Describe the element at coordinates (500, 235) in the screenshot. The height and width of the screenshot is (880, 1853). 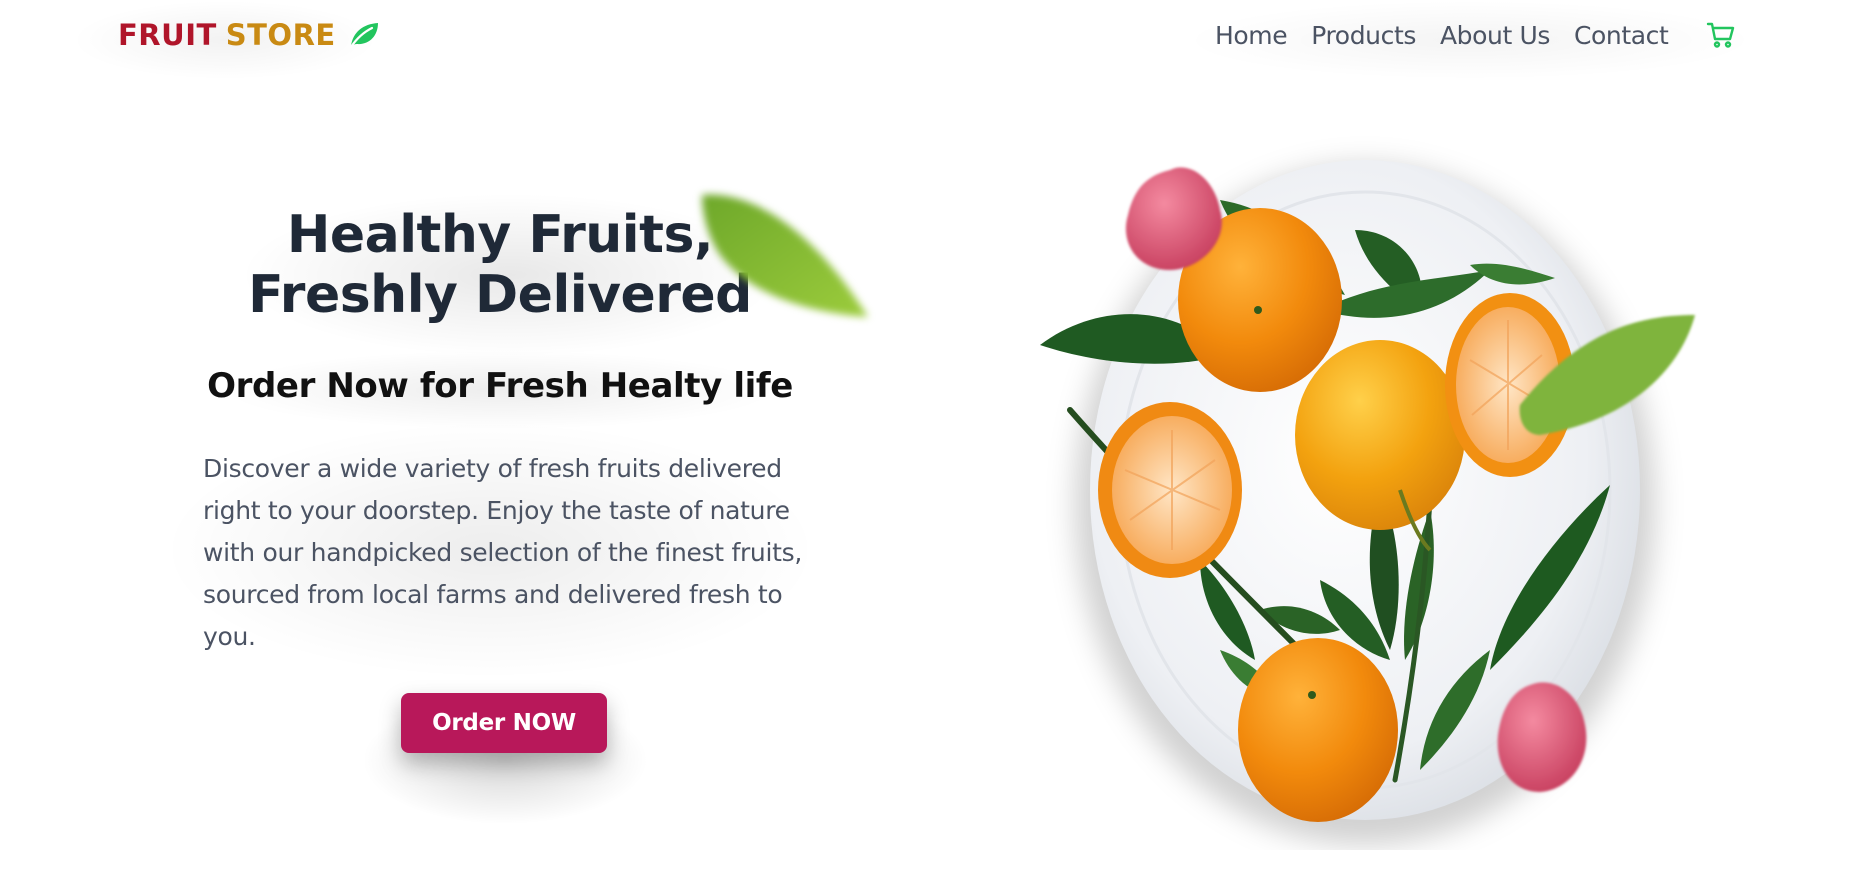
I see `hero-title-line1: Healthy Fruits,` at that location.